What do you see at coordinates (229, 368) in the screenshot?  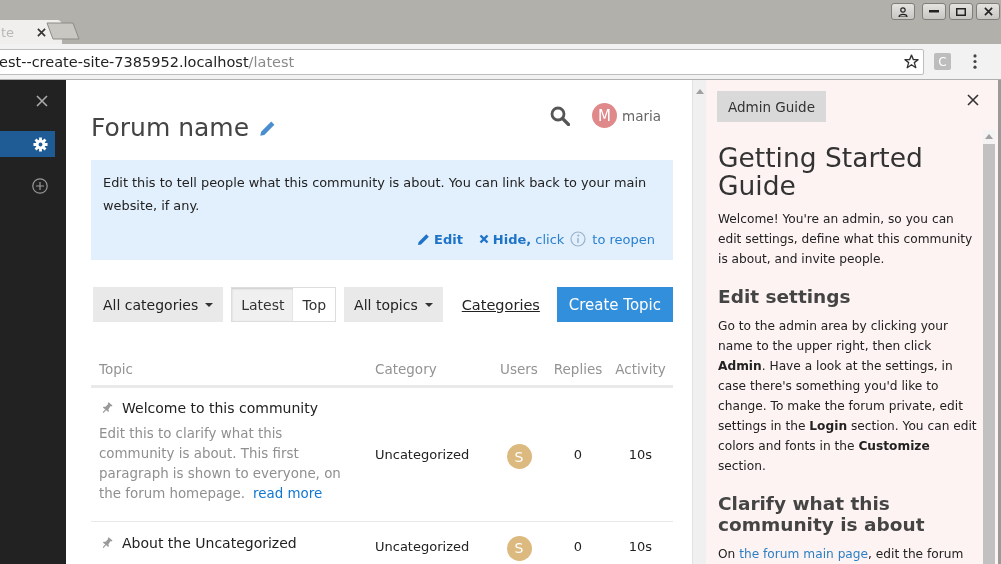 I see `column-header: Topic` at bounding box center [229, 368].